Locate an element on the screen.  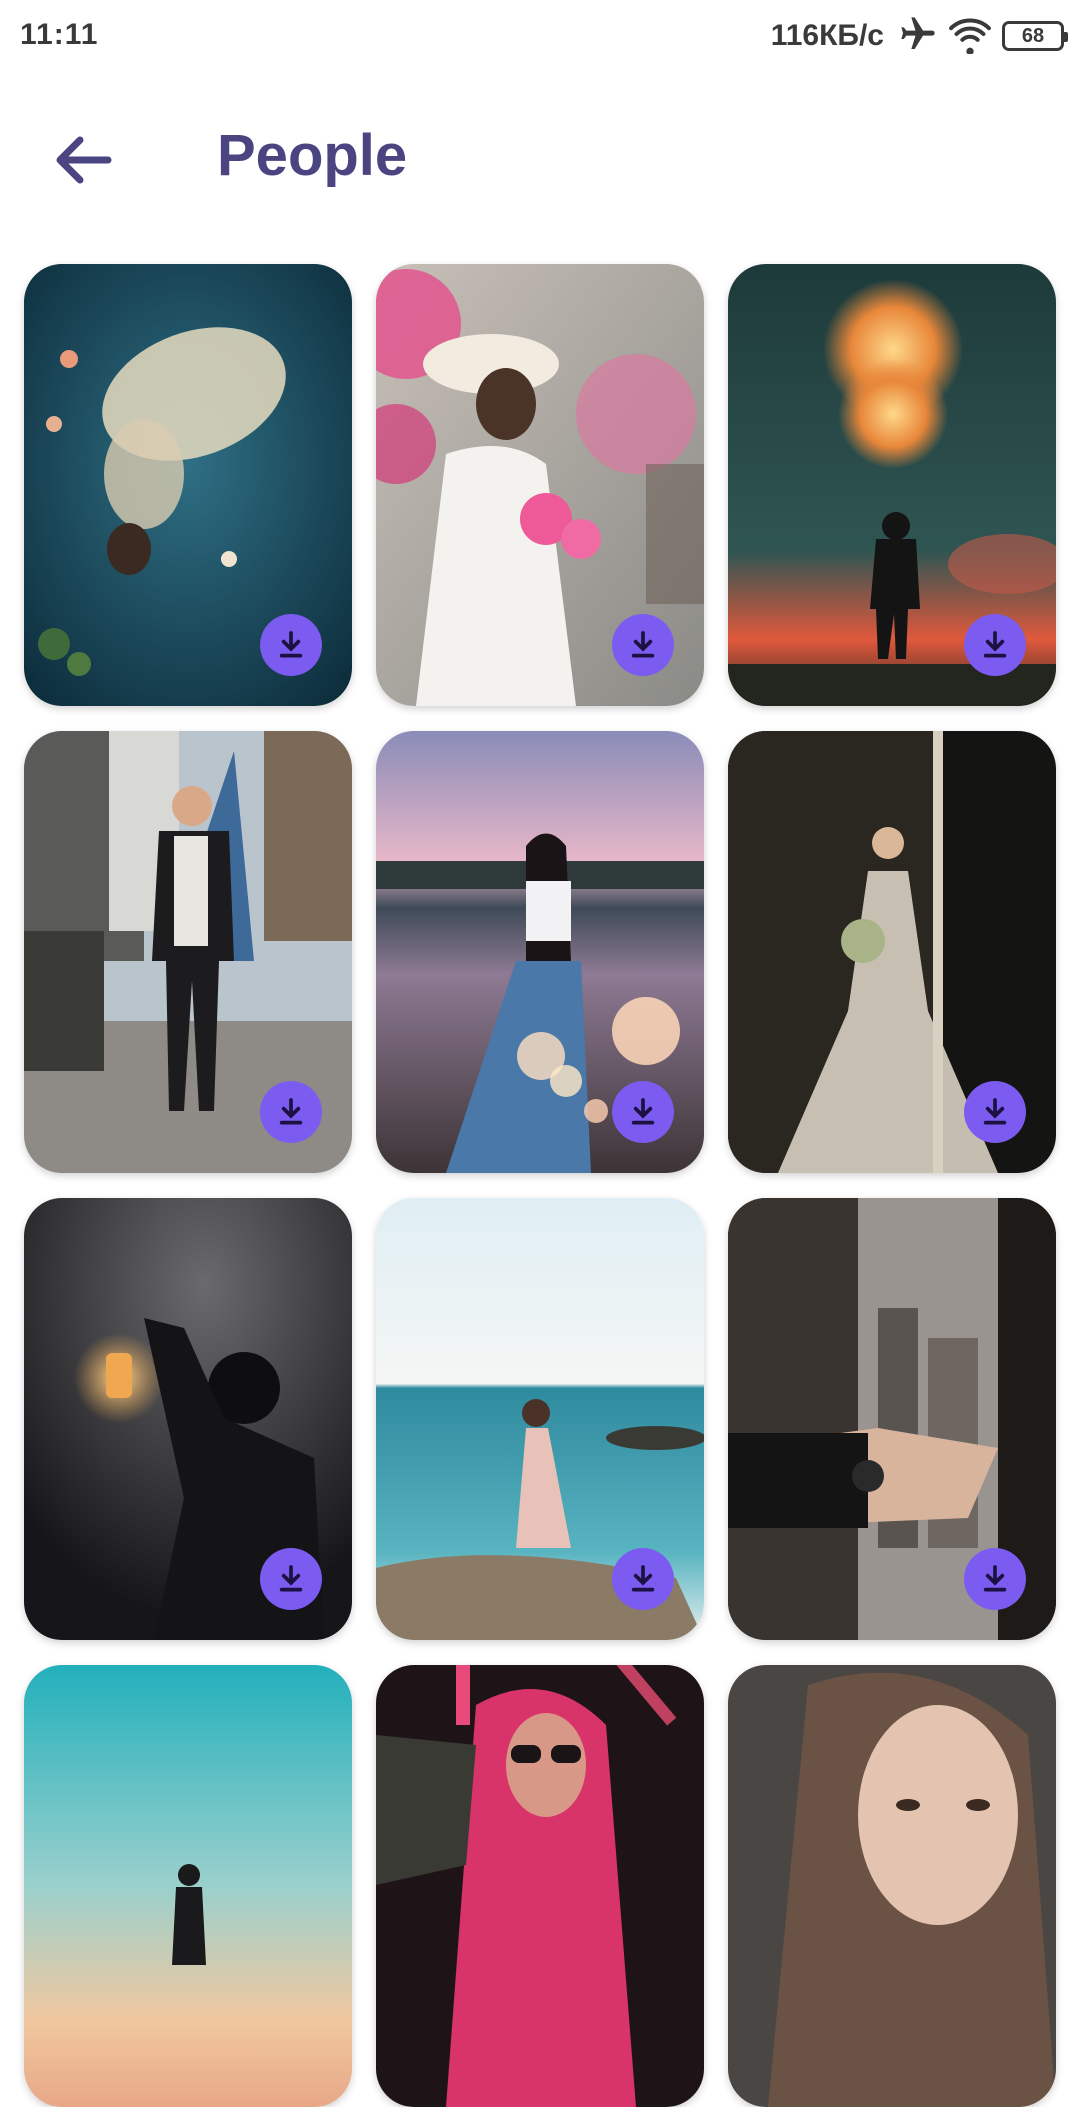
status-icons: 116КБ/с 68 is located at coordinates (919, 36).